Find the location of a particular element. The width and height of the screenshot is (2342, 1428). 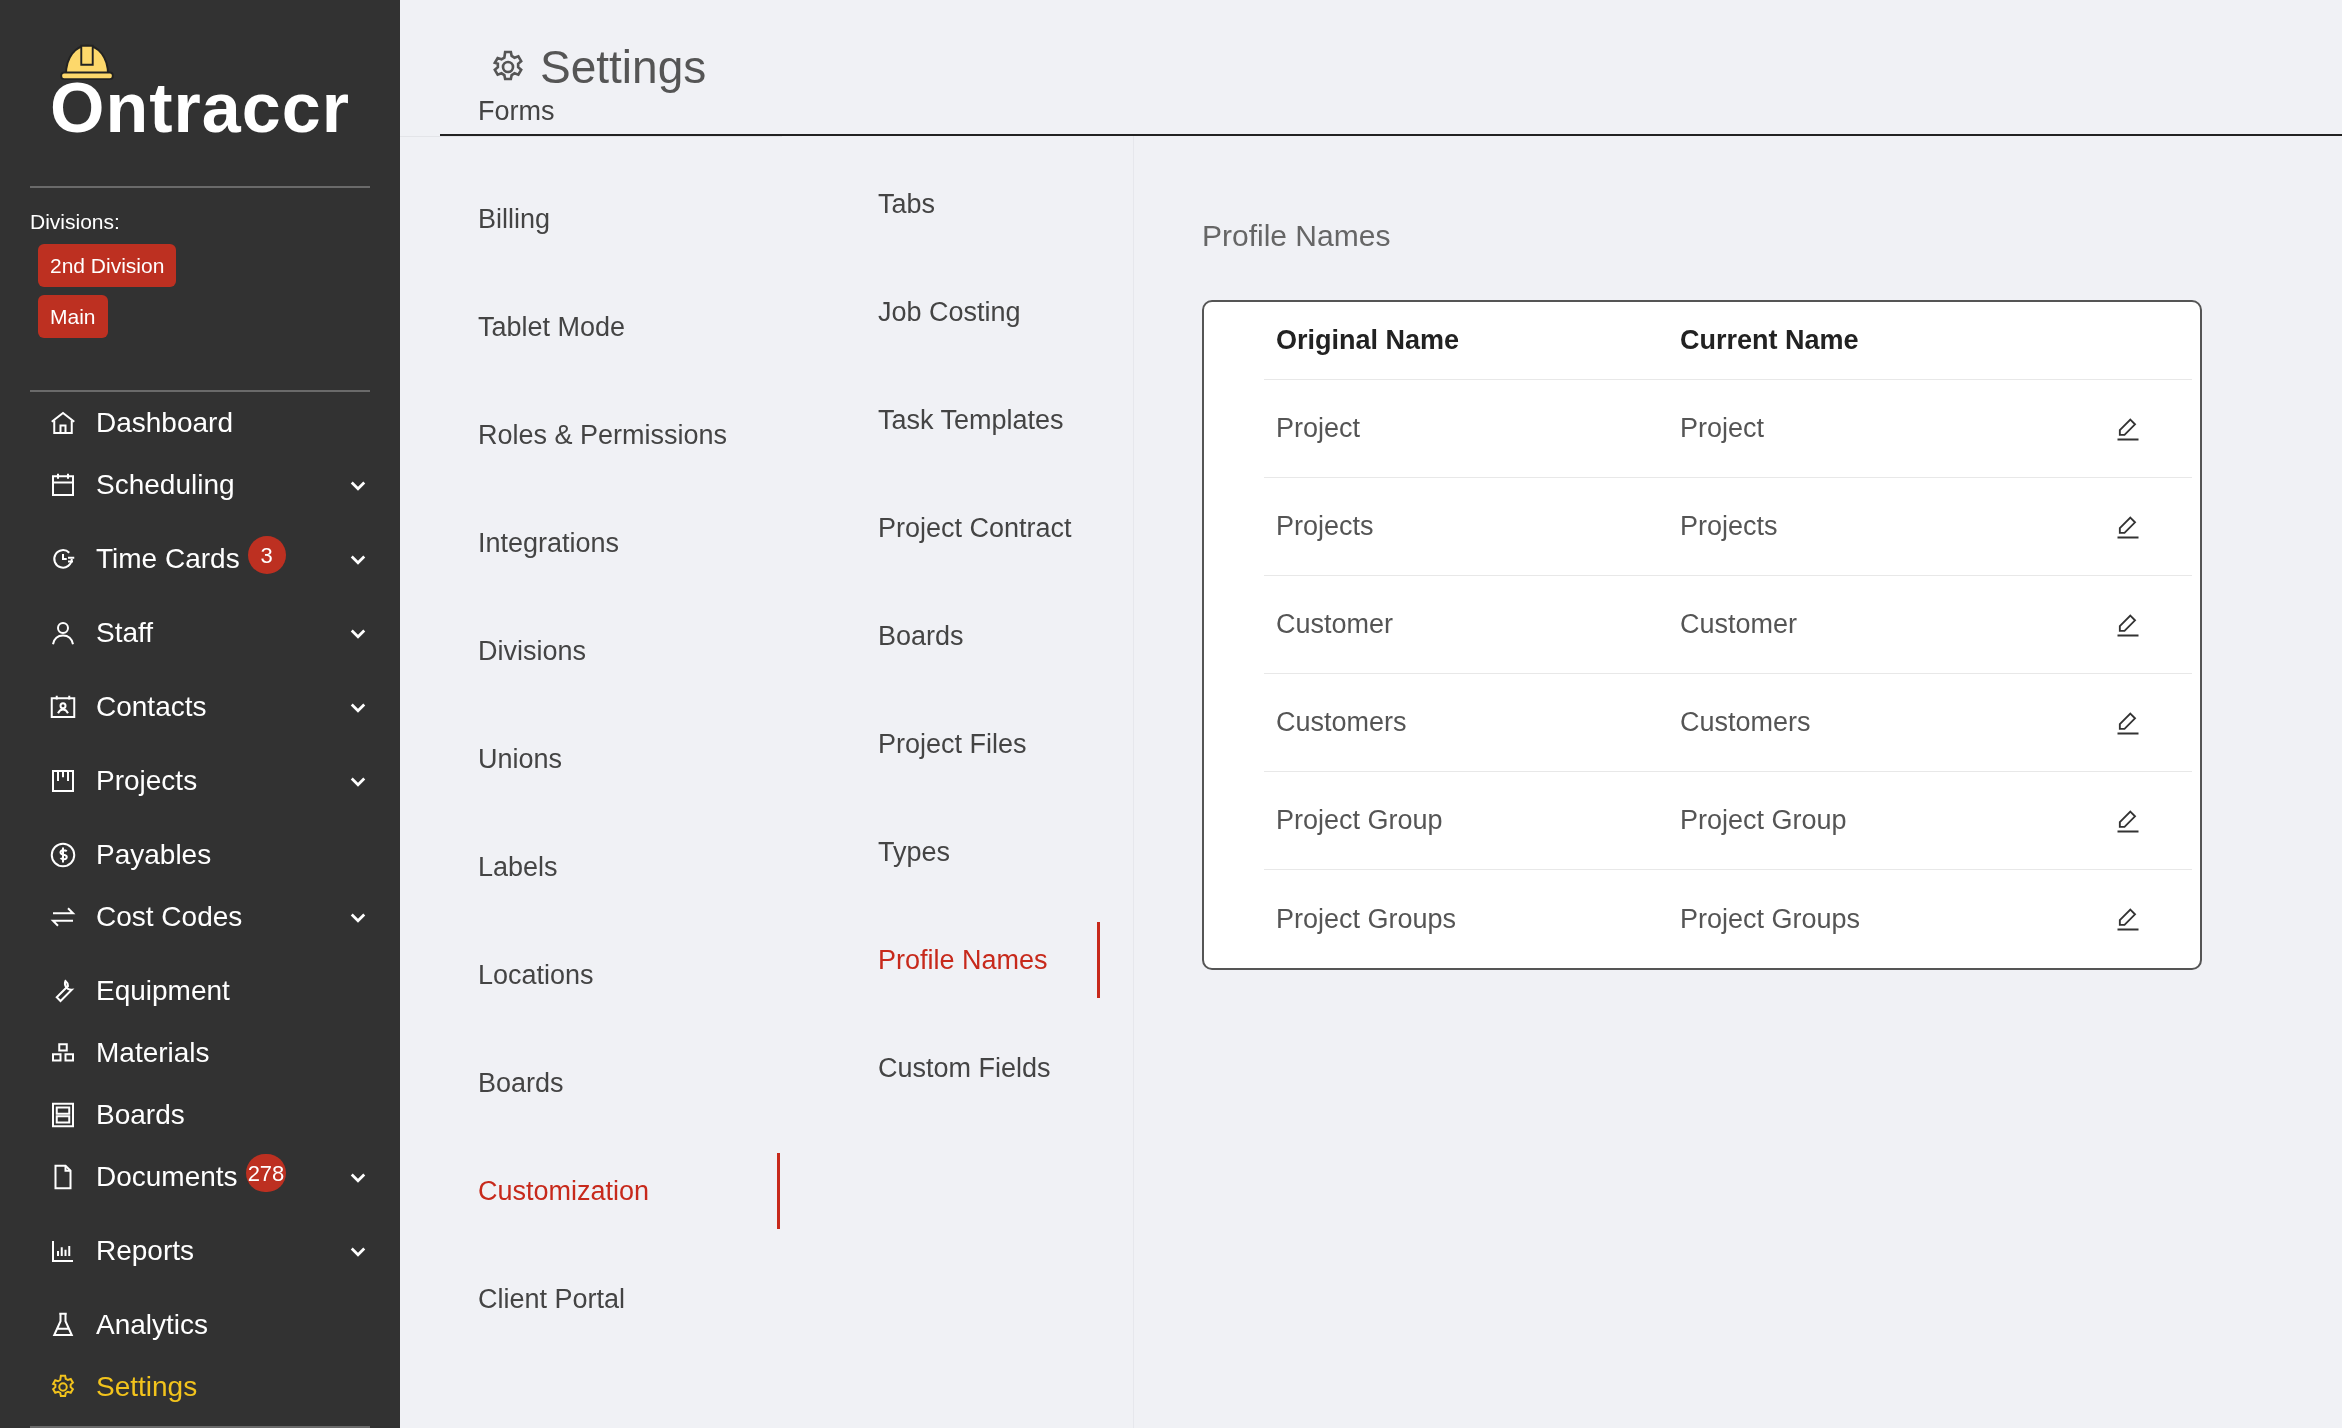

division-tag: 2nd Division is located at coordinates (107, 265).